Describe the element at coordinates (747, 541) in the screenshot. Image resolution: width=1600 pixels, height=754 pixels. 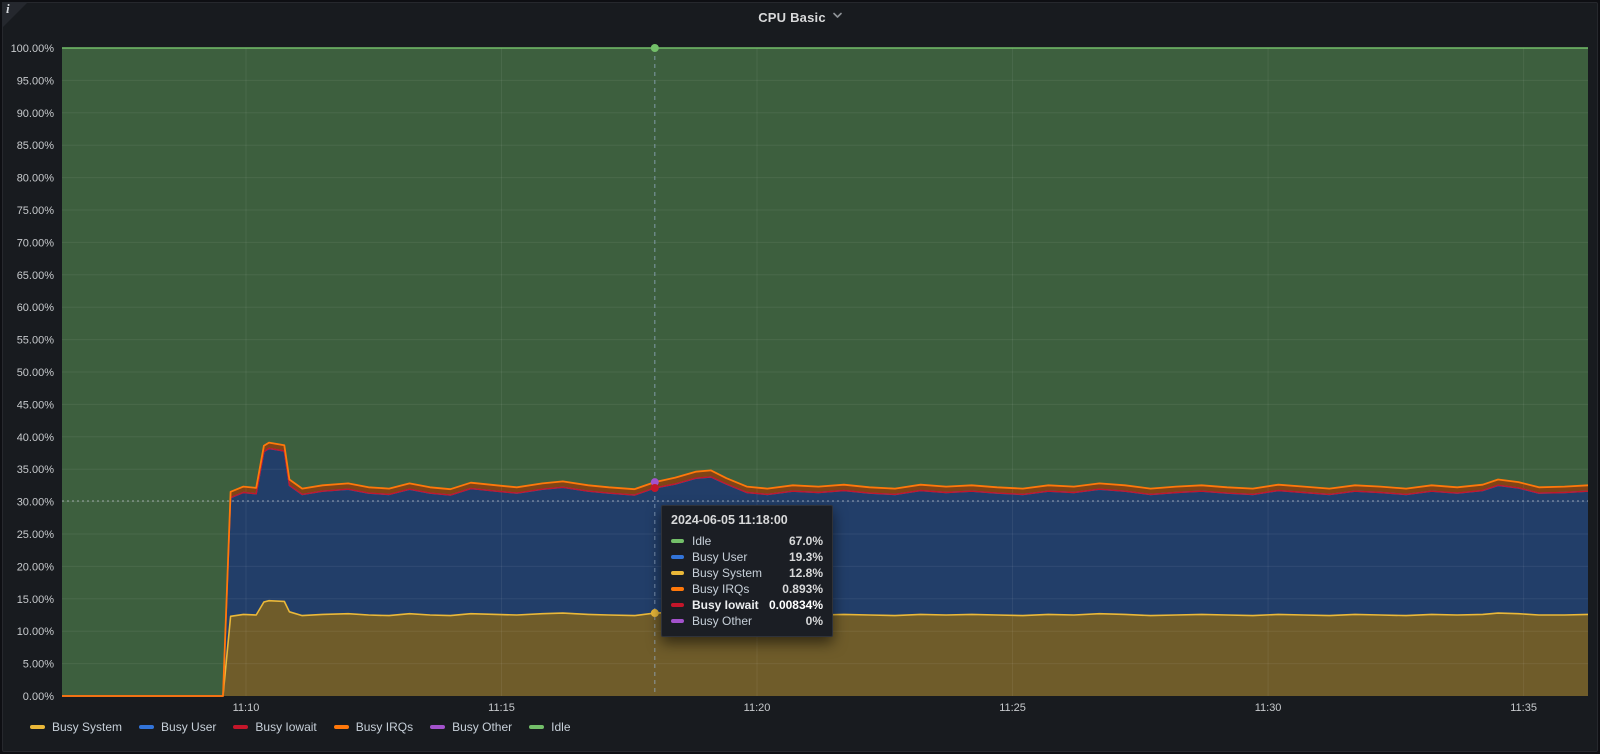
I see `tooltip-row-idle: Idle 67.0%` at that location.